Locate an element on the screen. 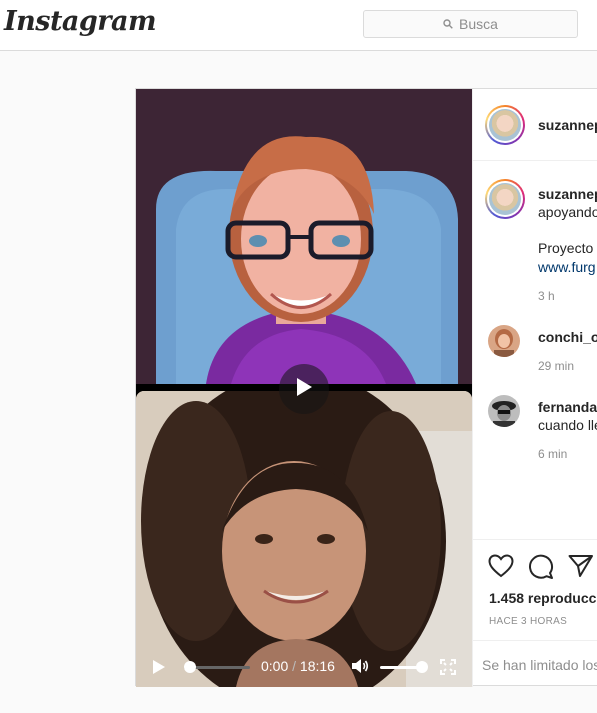 This screenshot has width=597, height=713. comment-time: 29 min is located at coordinates (556, 366).